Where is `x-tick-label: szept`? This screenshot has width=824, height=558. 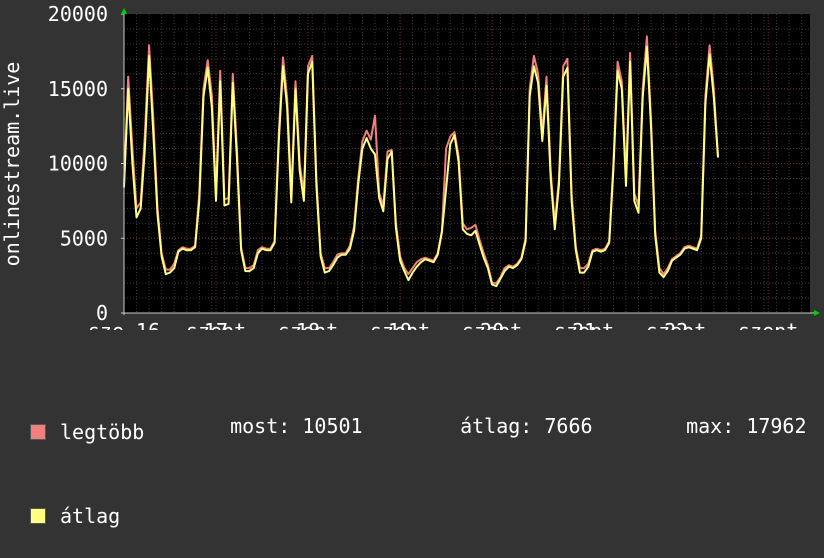
x-tick-label: szept is located at coordinates (768, 324).